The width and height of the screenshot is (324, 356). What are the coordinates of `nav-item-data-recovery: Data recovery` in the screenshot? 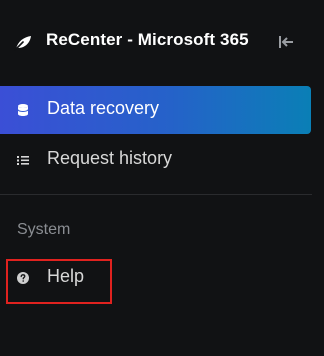 It's located at (155, 110).